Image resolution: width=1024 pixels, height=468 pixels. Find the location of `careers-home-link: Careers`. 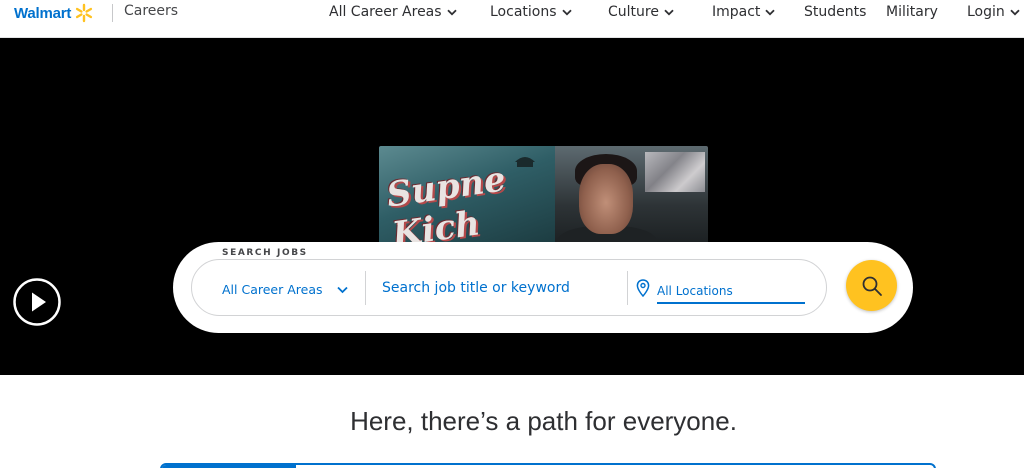

careers-home-link: Careers is located at coordinates (151, 11).